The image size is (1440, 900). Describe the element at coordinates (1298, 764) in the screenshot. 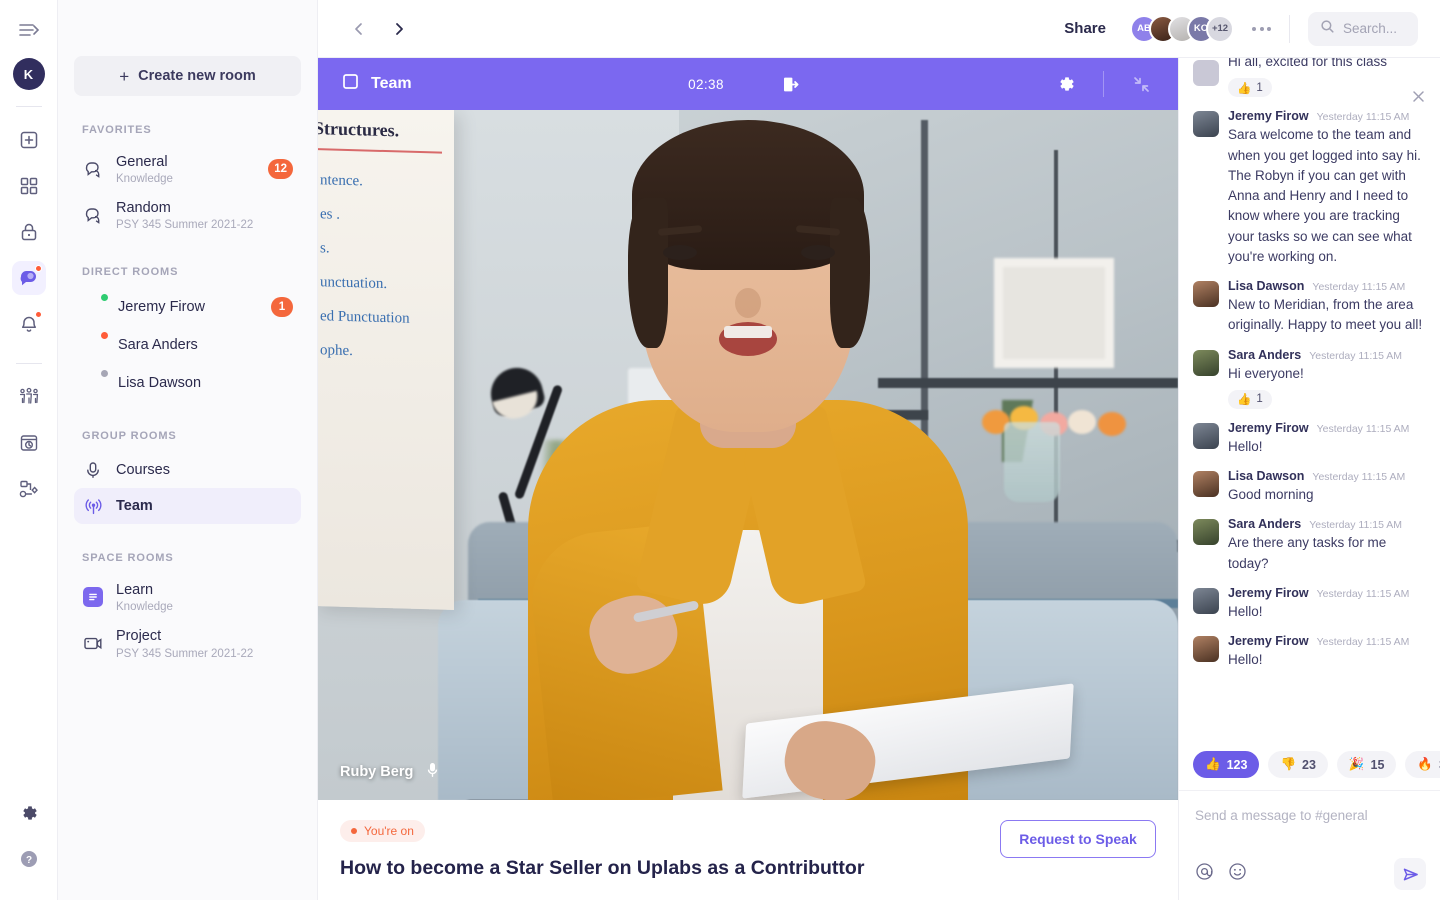

I see `reaction-chip-thumbs-down: 👎 23` at that location.